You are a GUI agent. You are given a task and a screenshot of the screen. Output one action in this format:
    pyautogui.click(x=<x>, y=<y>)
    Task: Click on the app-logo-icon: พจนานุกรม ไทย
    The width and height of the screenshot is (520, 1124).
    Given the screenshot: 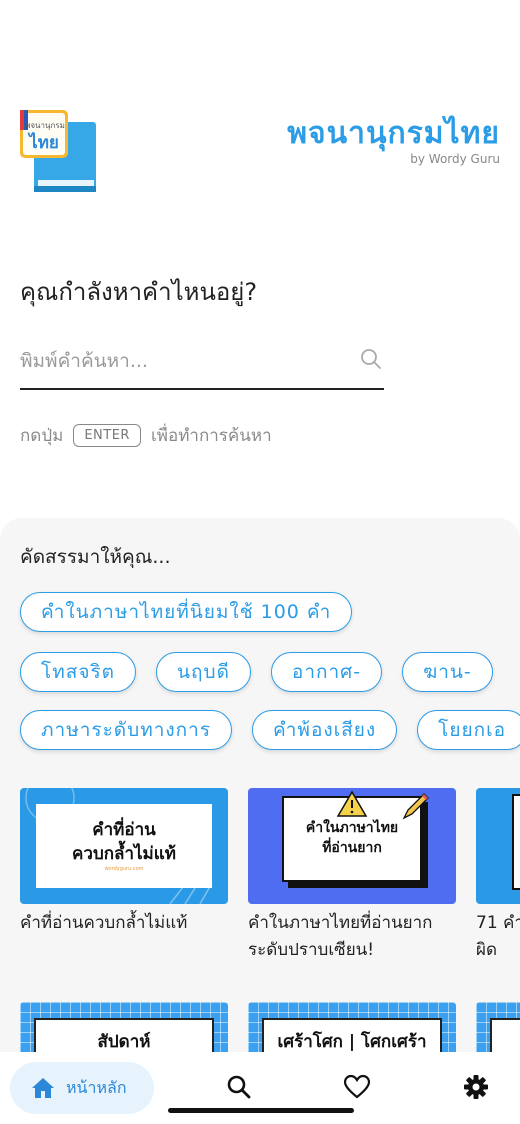 What is the action you would take?
    pyautogui.click(x=58, y=151)
    